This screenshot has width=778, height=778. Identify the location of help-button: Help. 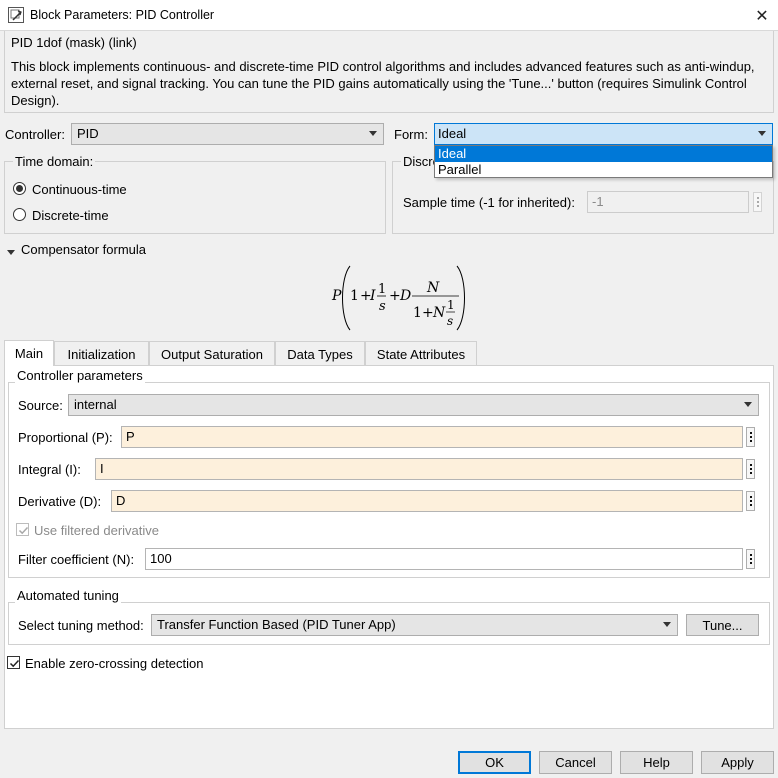
(656, 762).